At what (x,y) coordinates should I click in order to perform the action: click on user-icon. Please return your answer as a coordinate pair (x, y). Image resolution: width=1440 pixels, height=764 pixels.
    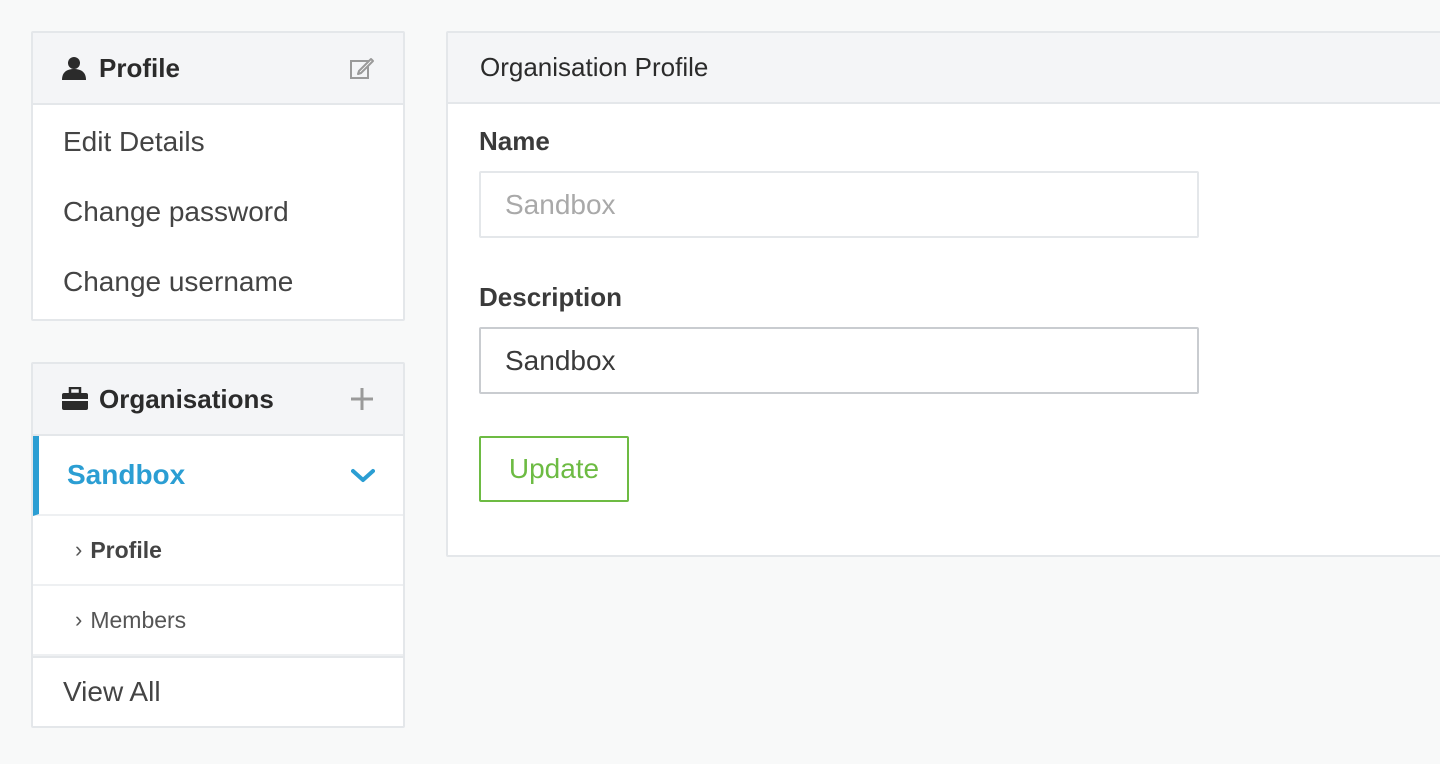
    Looking at the image, I should click on (75, 68).